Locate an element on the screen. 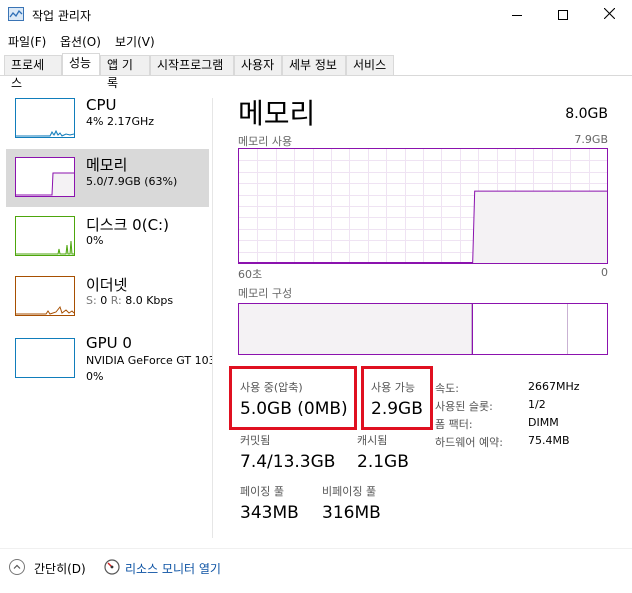  window-title: 작업 관리자 is located at coordinates (62, 16).